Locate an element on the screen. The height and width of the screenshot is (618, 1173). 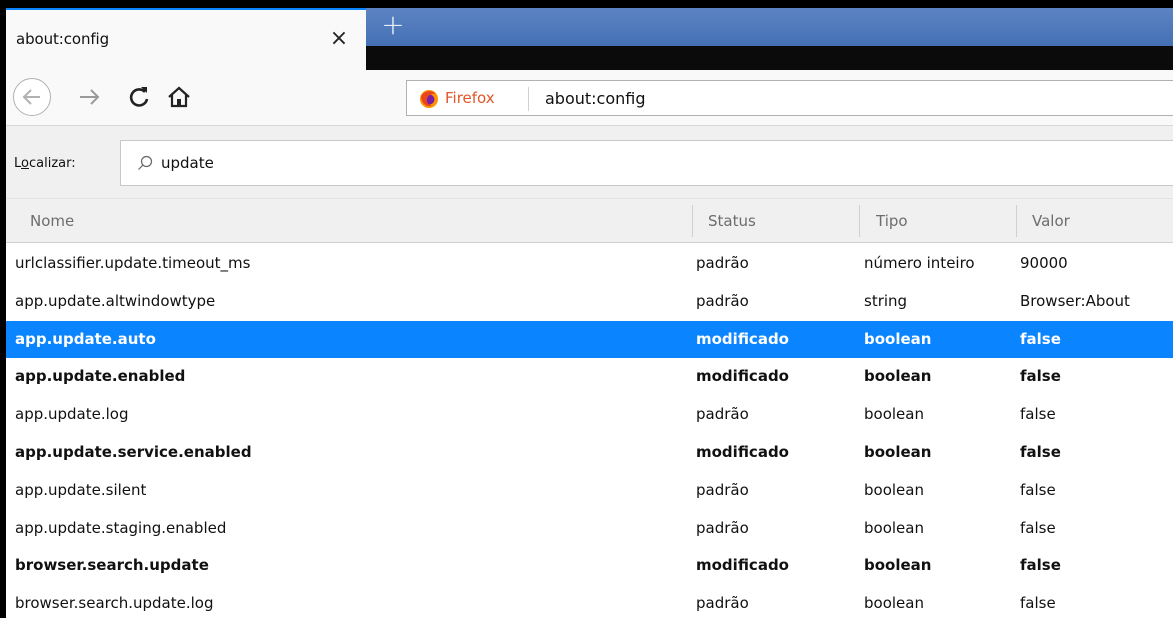
pref-name: app.update.staging.enabled is located at coordinates (121, 527).